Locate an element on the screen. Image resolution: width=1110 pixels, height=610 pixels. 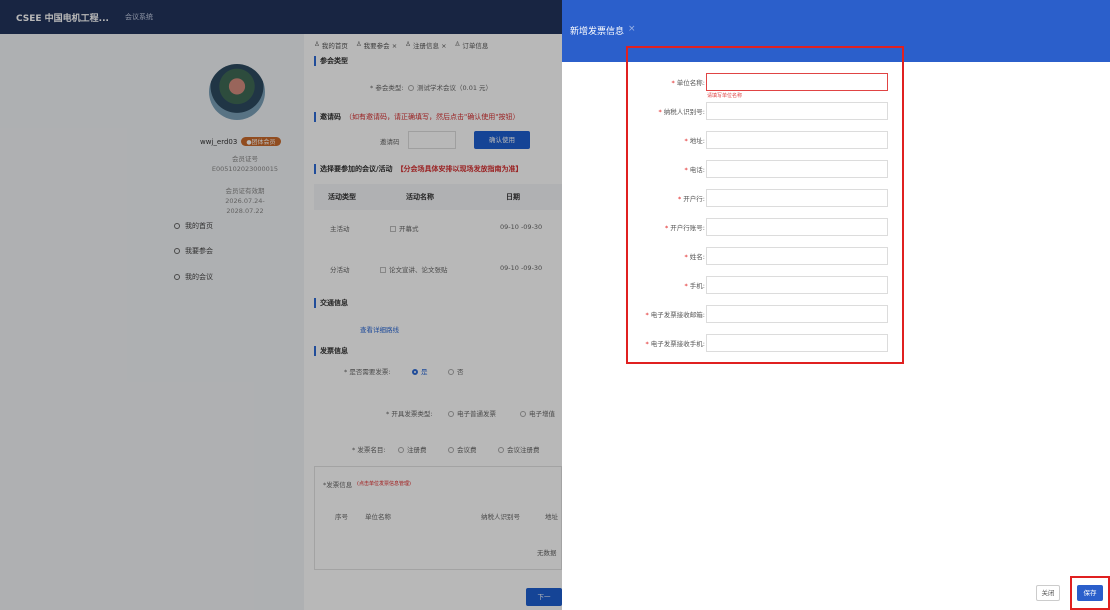
field-row-mobile: * 手机: is located at coordinates (836, 285).